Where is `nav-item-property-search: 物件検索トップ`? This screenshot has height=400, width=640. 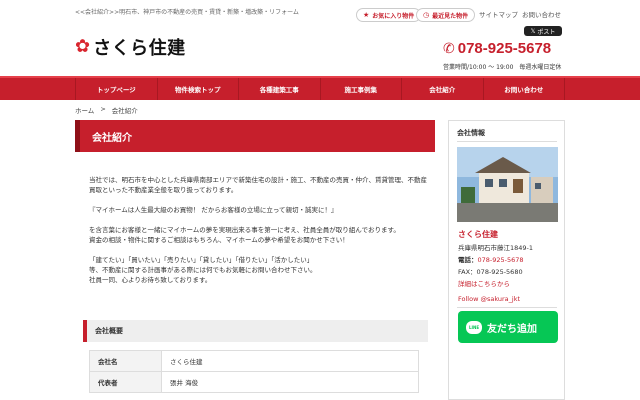 nav-item-property-search: 物件検索トップ is located at coordinates (197, 89).